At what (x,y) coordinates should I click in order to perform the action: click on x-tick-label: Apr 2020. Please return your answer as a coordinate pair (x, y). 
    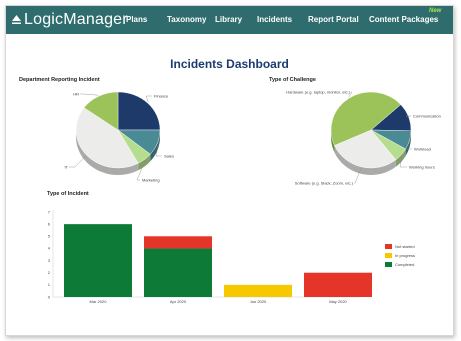
    Looking at the image, I should click on (178, 301).